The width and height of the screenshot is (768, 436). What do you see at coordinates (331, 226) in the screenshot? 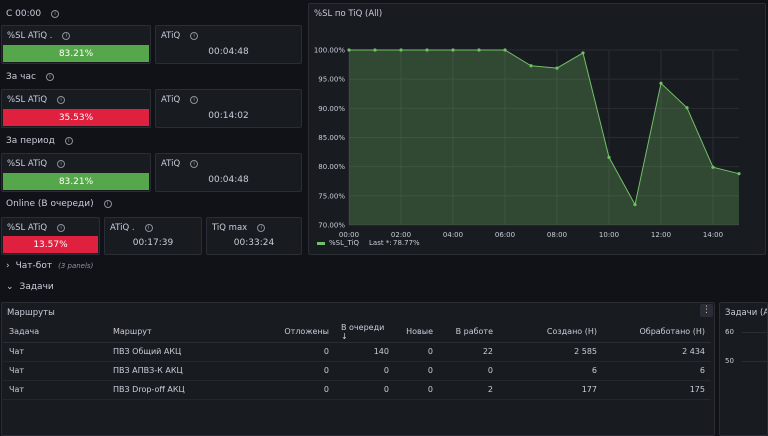
I see `y-tick-label: 70.00%` at bounding box center [331, 226].